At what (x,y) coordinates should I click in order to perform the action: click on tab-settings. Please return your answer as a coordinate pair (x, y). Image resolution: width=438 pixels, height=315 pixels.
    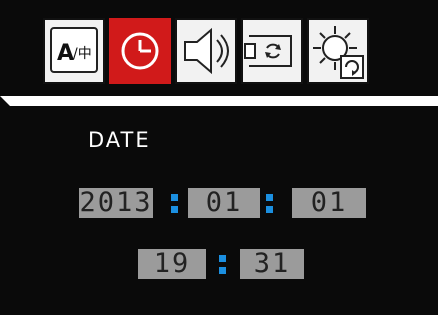
    Looking at the image, I should click on (338, 51).